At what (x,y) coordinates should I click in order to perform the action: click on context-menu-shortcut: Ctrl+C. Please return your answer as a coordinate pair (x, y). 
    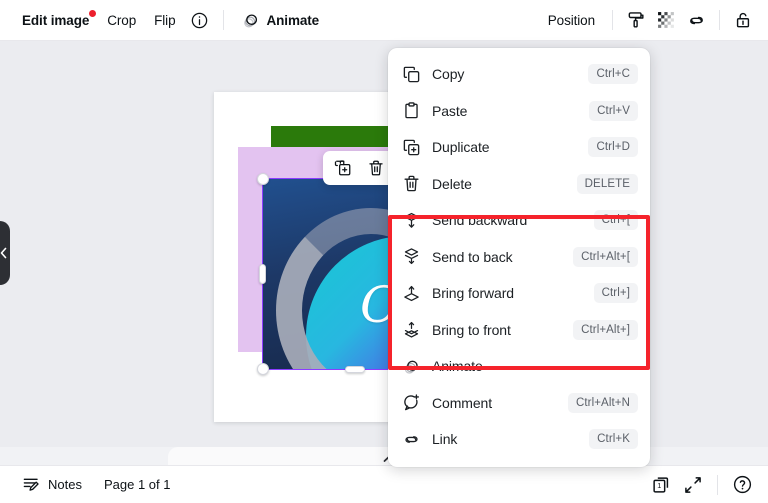
    Looking at the image, I should click on (613, 74).